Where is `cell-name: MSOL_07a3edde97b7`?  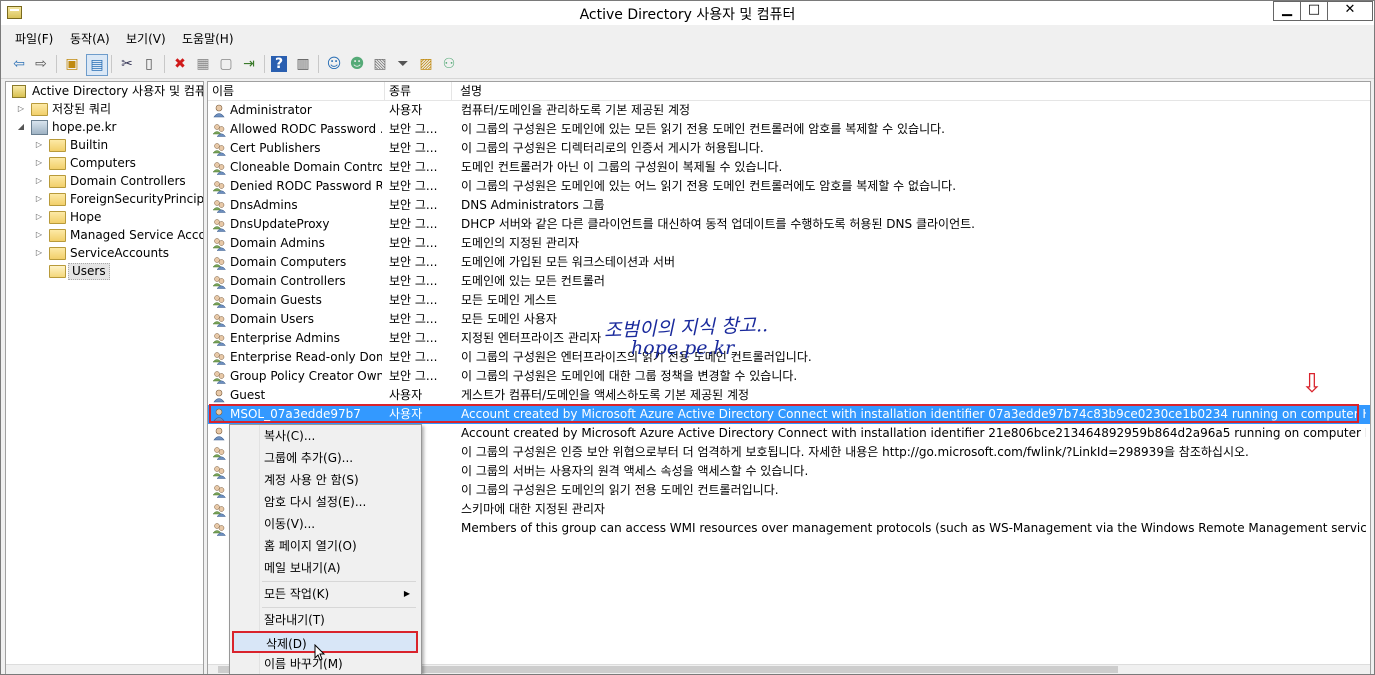
cell-name: MSOL_07a3edde97b7 is located at coordinates (295, 414).